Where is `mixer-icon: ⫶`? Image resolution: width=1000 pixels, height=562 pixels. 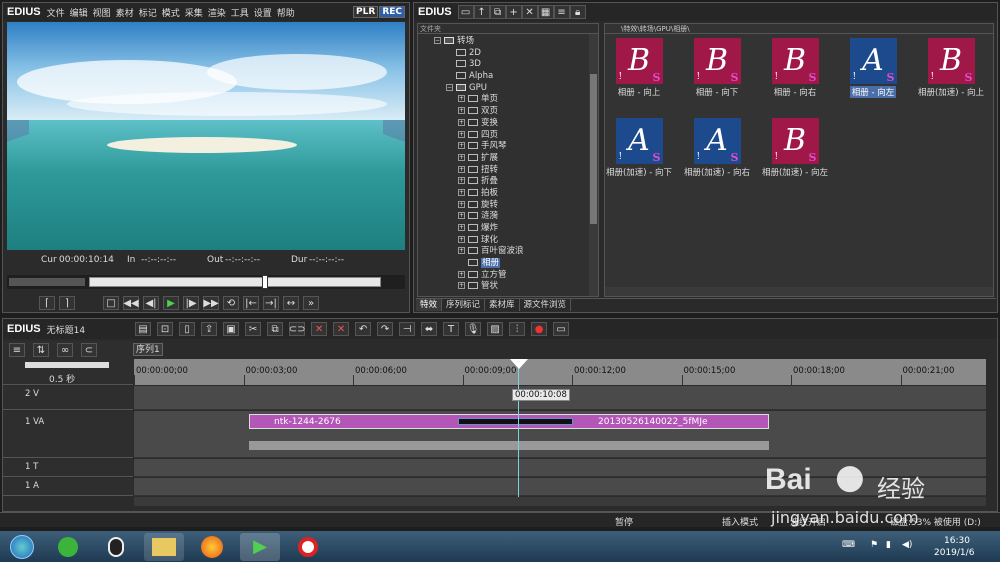 mixer-icon: ⫶ is located at coordinates (517, 329).